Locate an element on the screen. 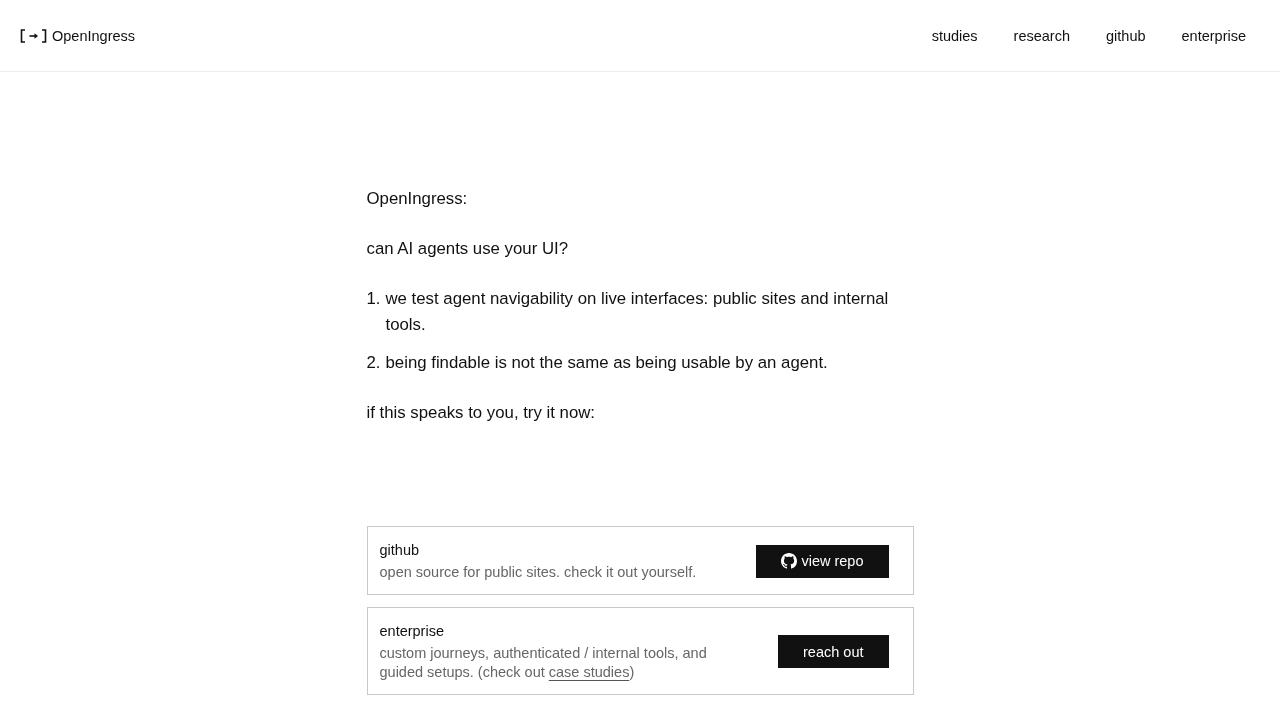 The height and width of the screenshot is (720, 1280). list-item-text: being findable is not the same as being usable by an agent. is located at coordinates (607, 363).